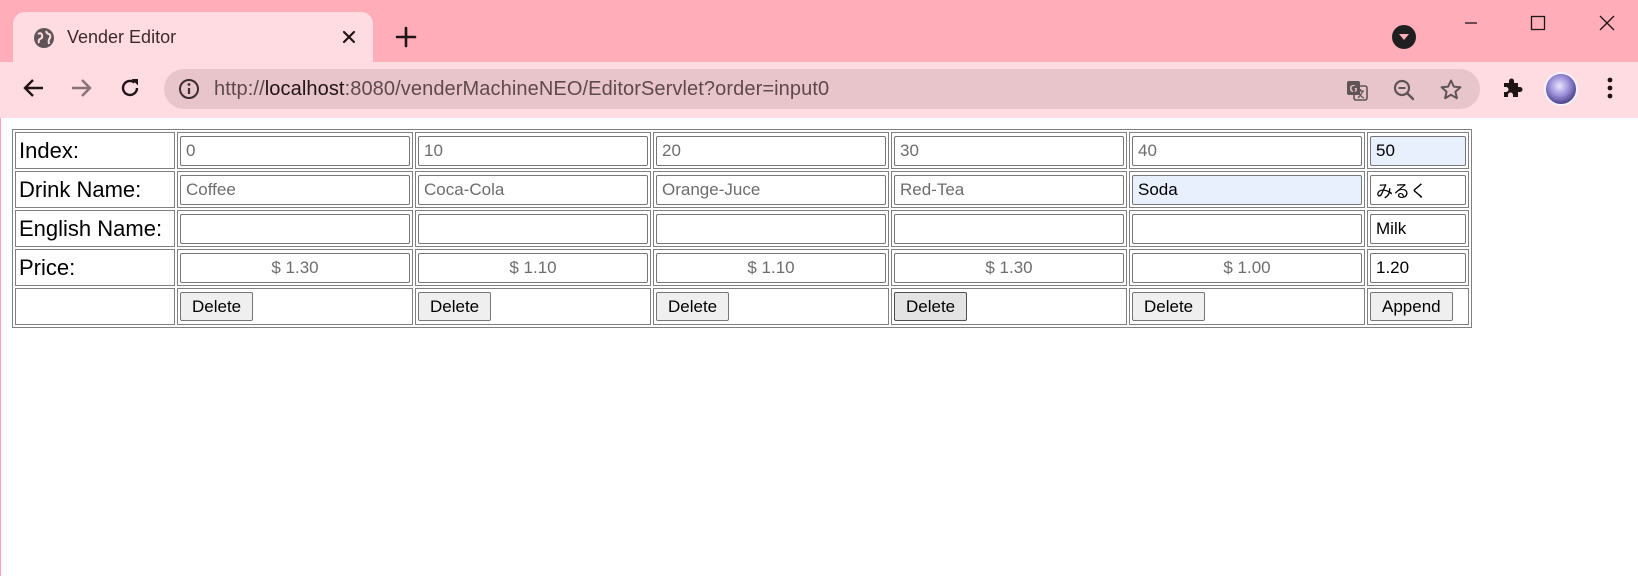 The height and width of the screenshot is (576, 1638). I want to click on star-icon, so click(1451, 89).